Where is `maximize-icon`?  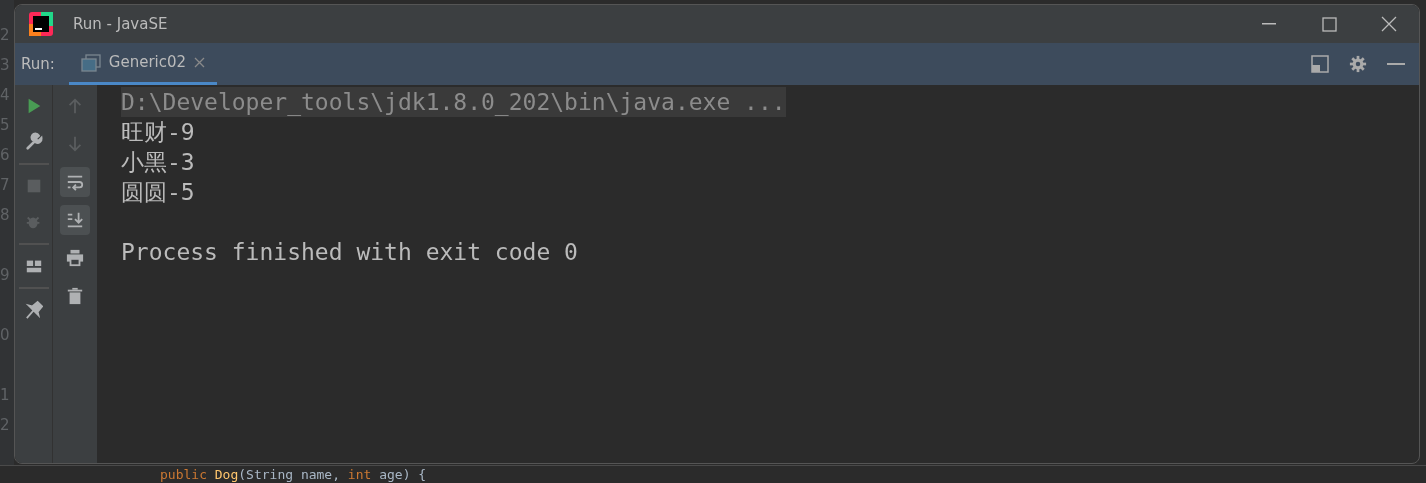 maximize-icon is located at coordinates (1329, 24).